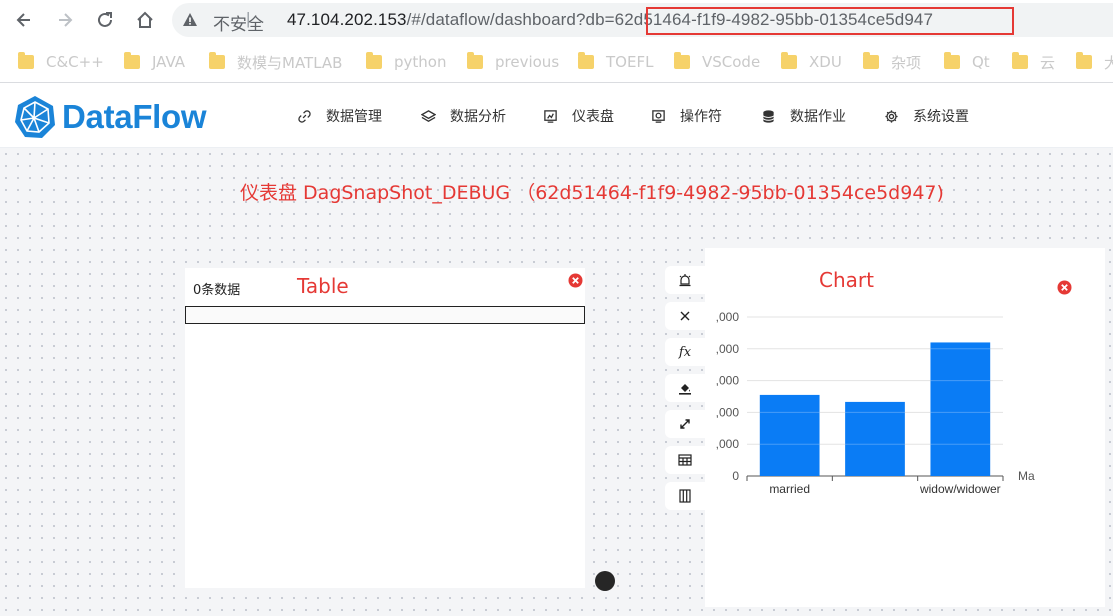  I want to click on nav-item-label: 数据分析, so click(478, 117).